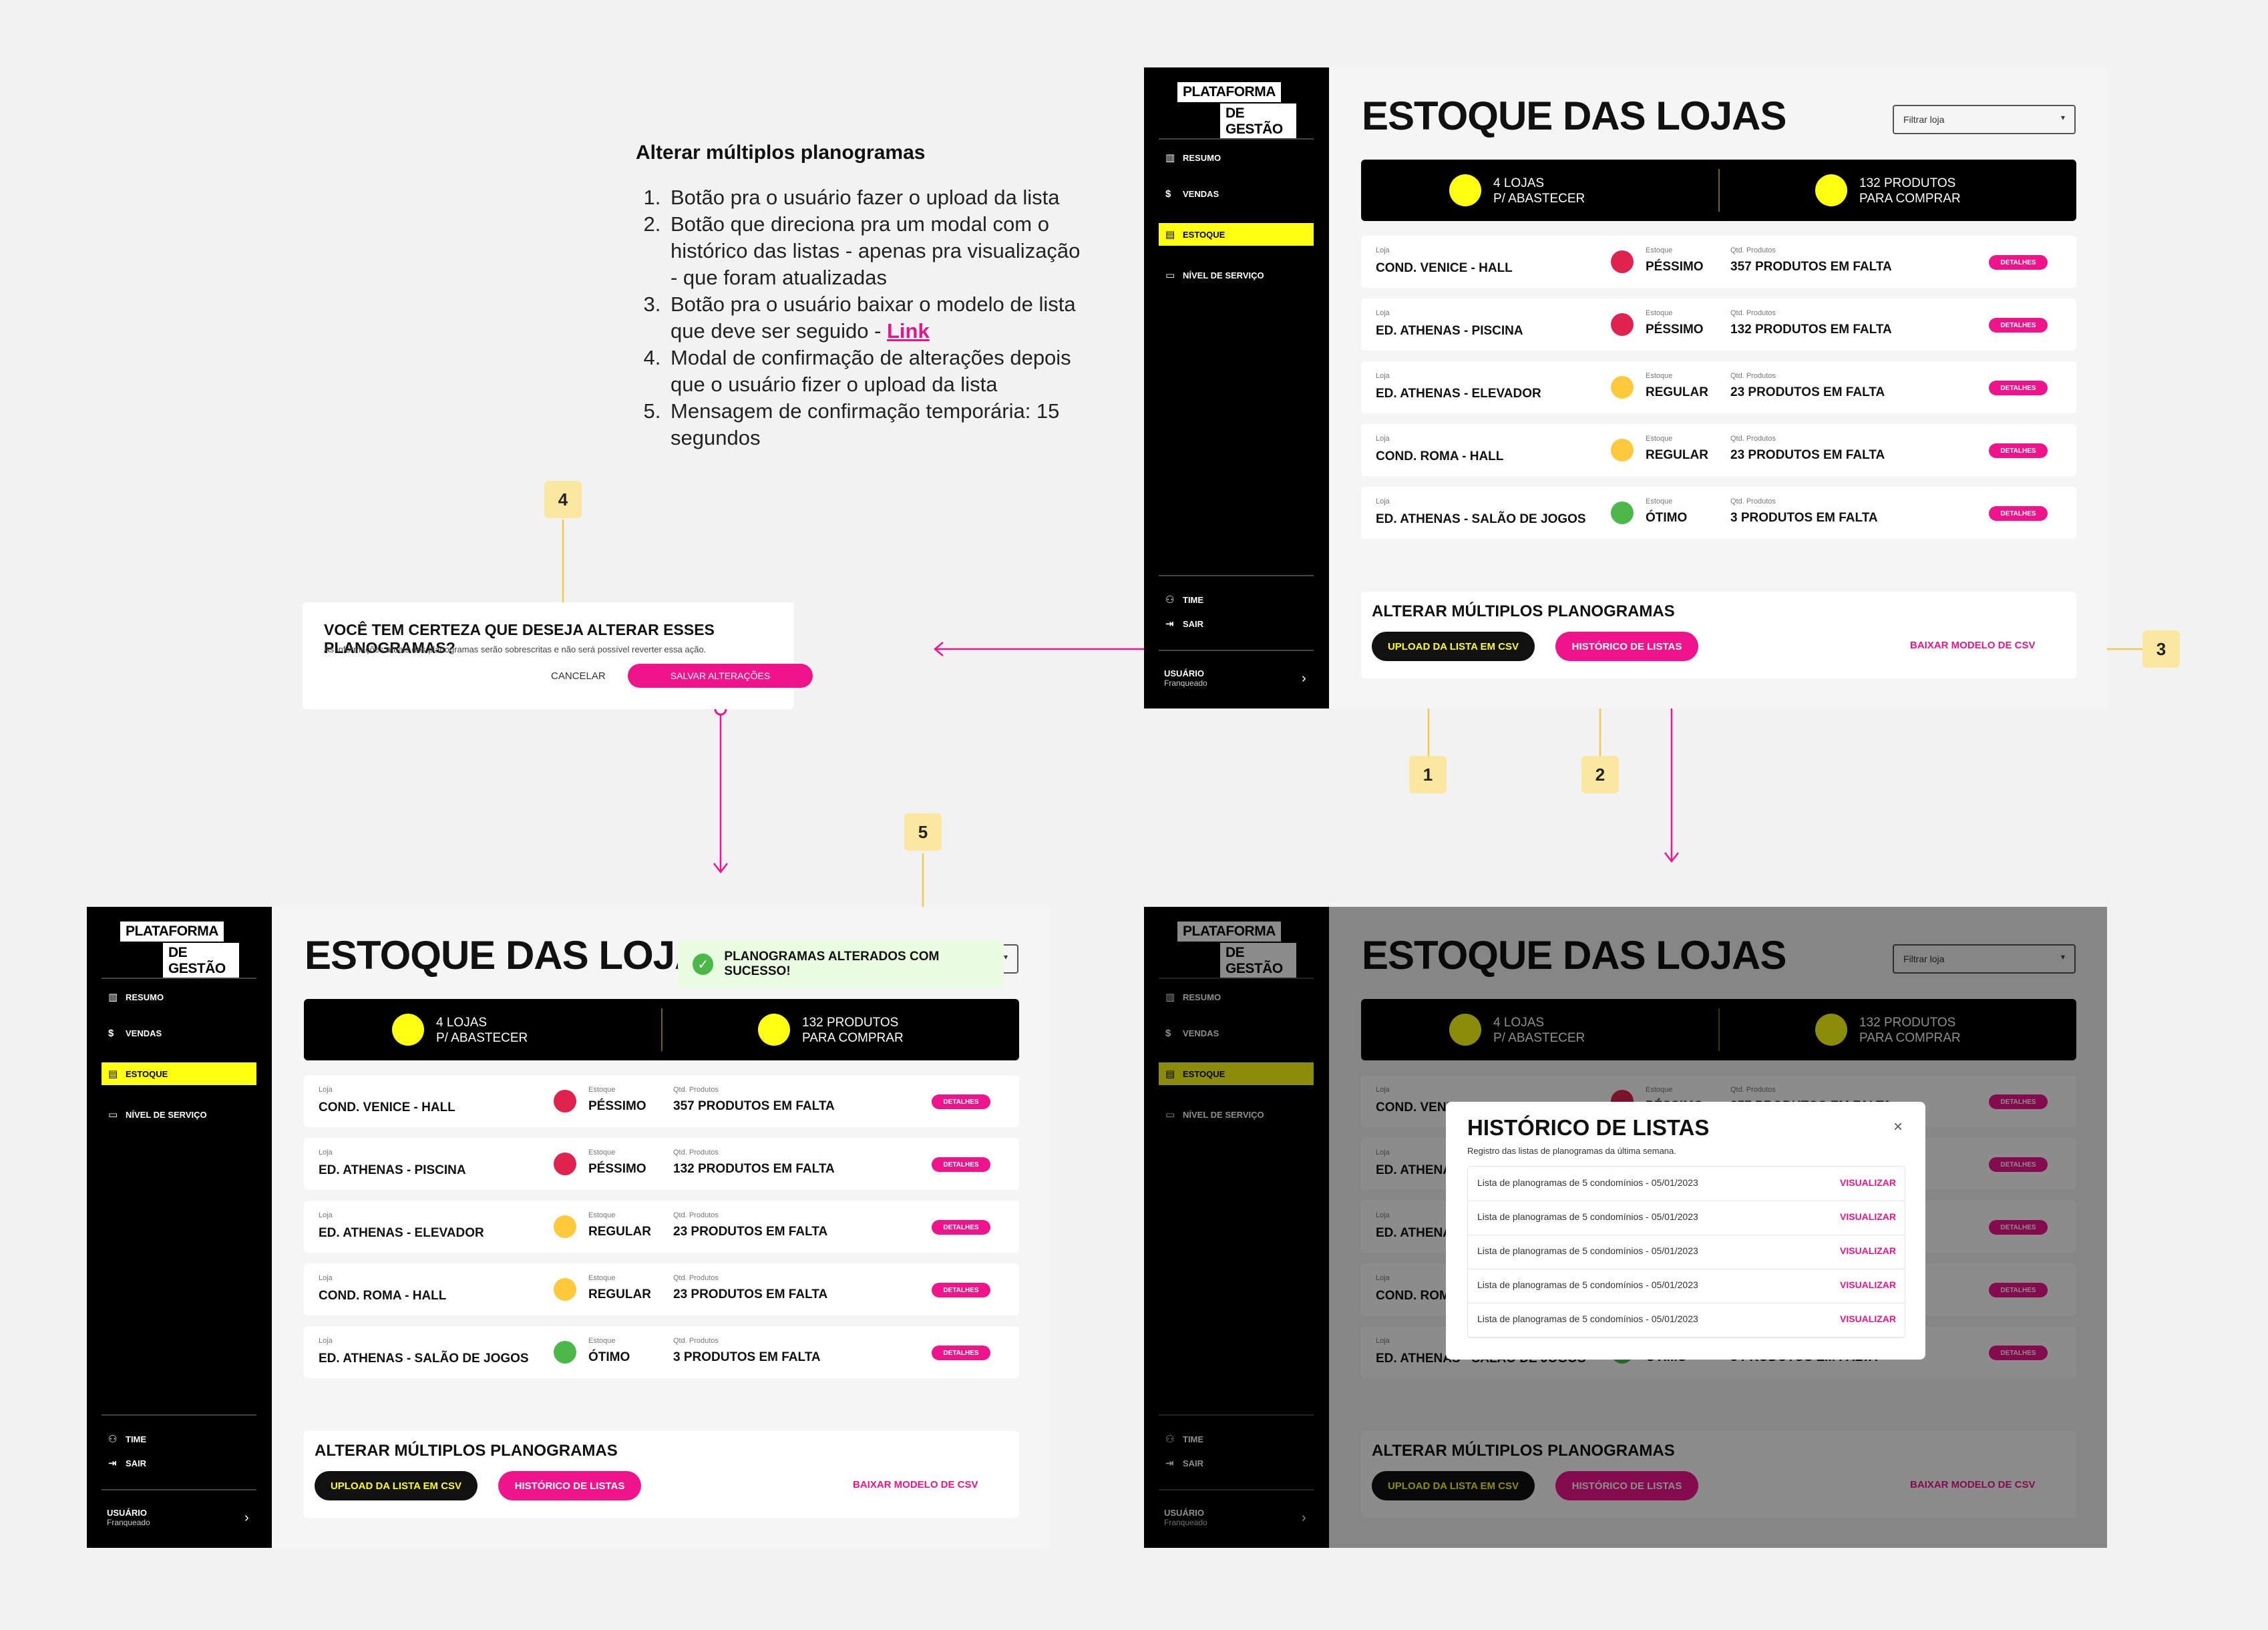 The image size is (2268, 1630). I want to click on success-toast: ✓ PLANOGRAMAS ALTERADOS COM SUCESSO!, so click(841, 964).